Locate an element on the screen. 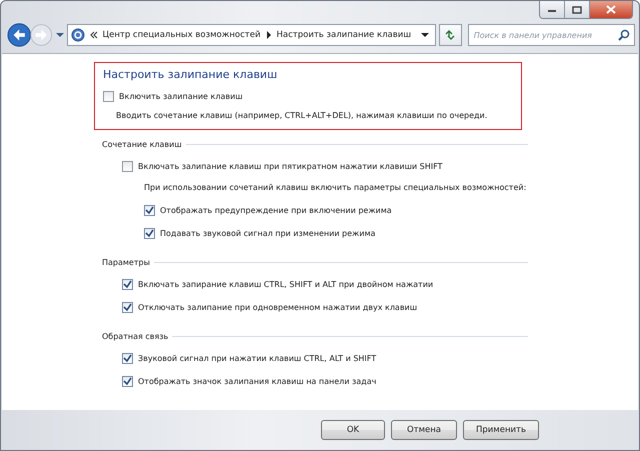  refresh-button is located at coordinates (450, 35).